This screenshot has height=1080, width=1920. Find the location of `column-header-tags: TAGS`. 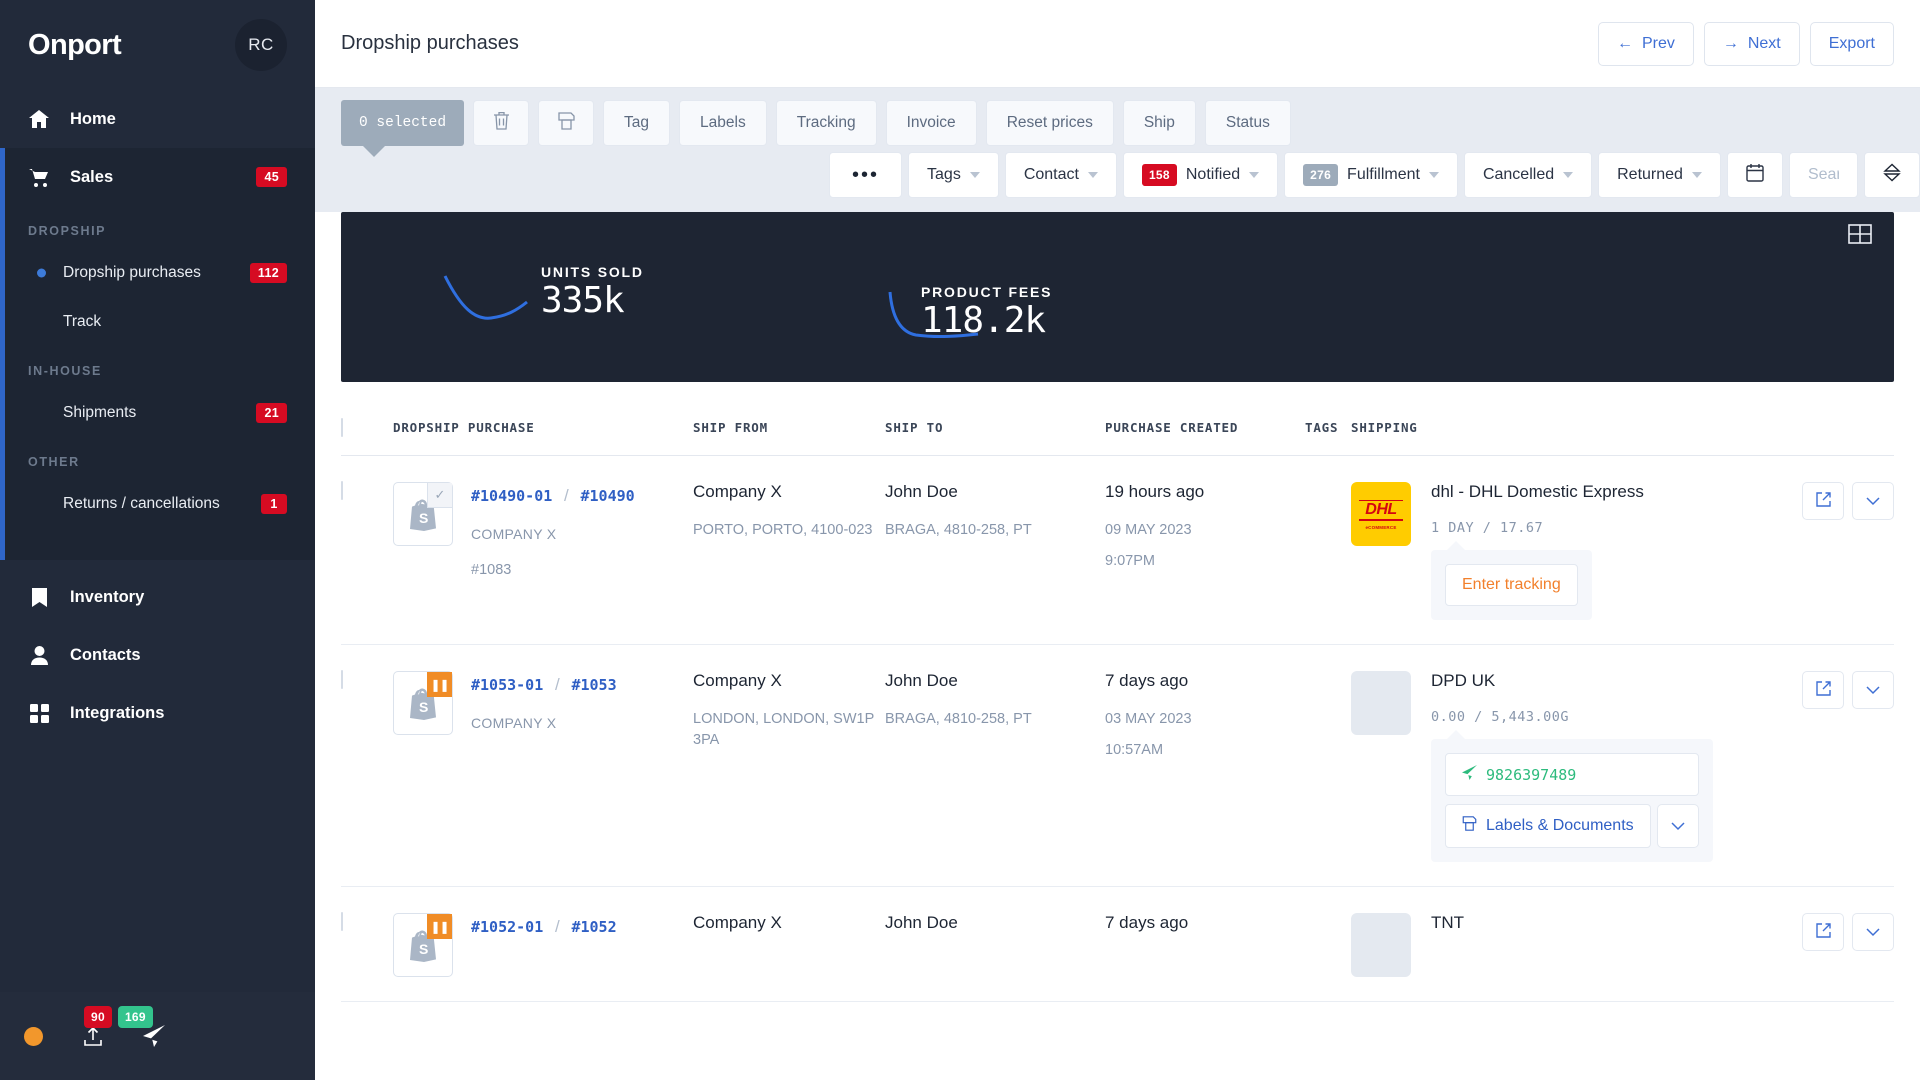

column-header-tags: TAGS is located at coordinates (1328, 427).